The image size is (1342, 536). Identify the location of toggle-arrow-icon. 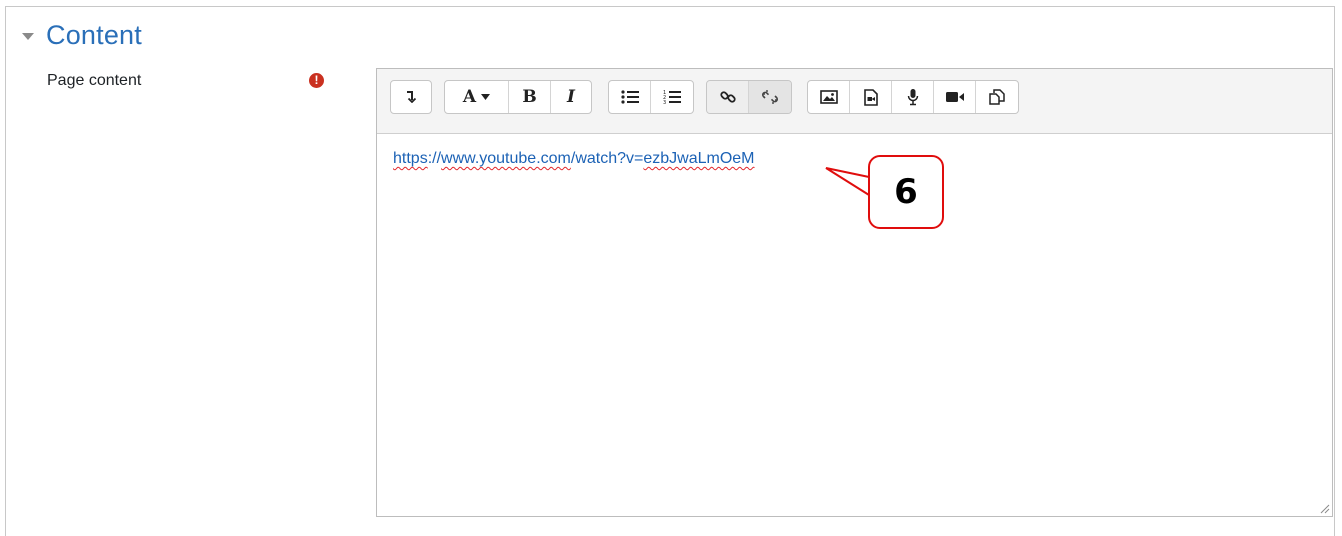
(411, 97).